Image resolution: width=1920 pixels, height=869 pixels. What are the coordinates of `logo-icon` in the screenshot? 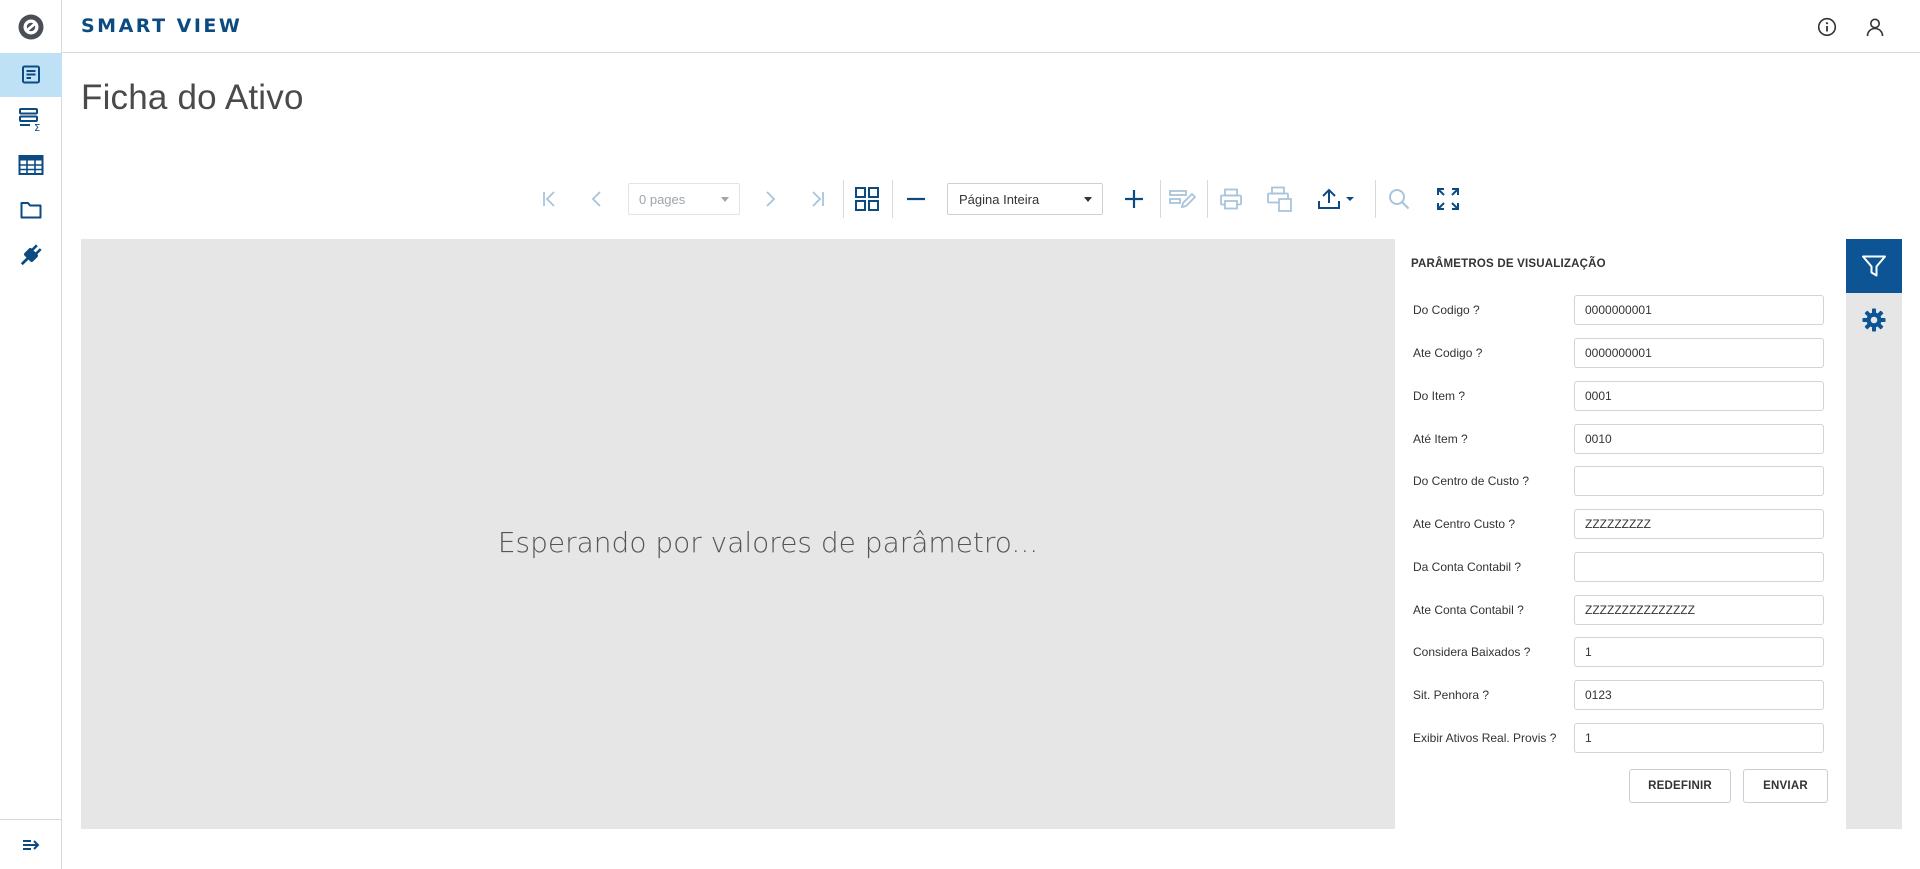 It's located at (31, 26).